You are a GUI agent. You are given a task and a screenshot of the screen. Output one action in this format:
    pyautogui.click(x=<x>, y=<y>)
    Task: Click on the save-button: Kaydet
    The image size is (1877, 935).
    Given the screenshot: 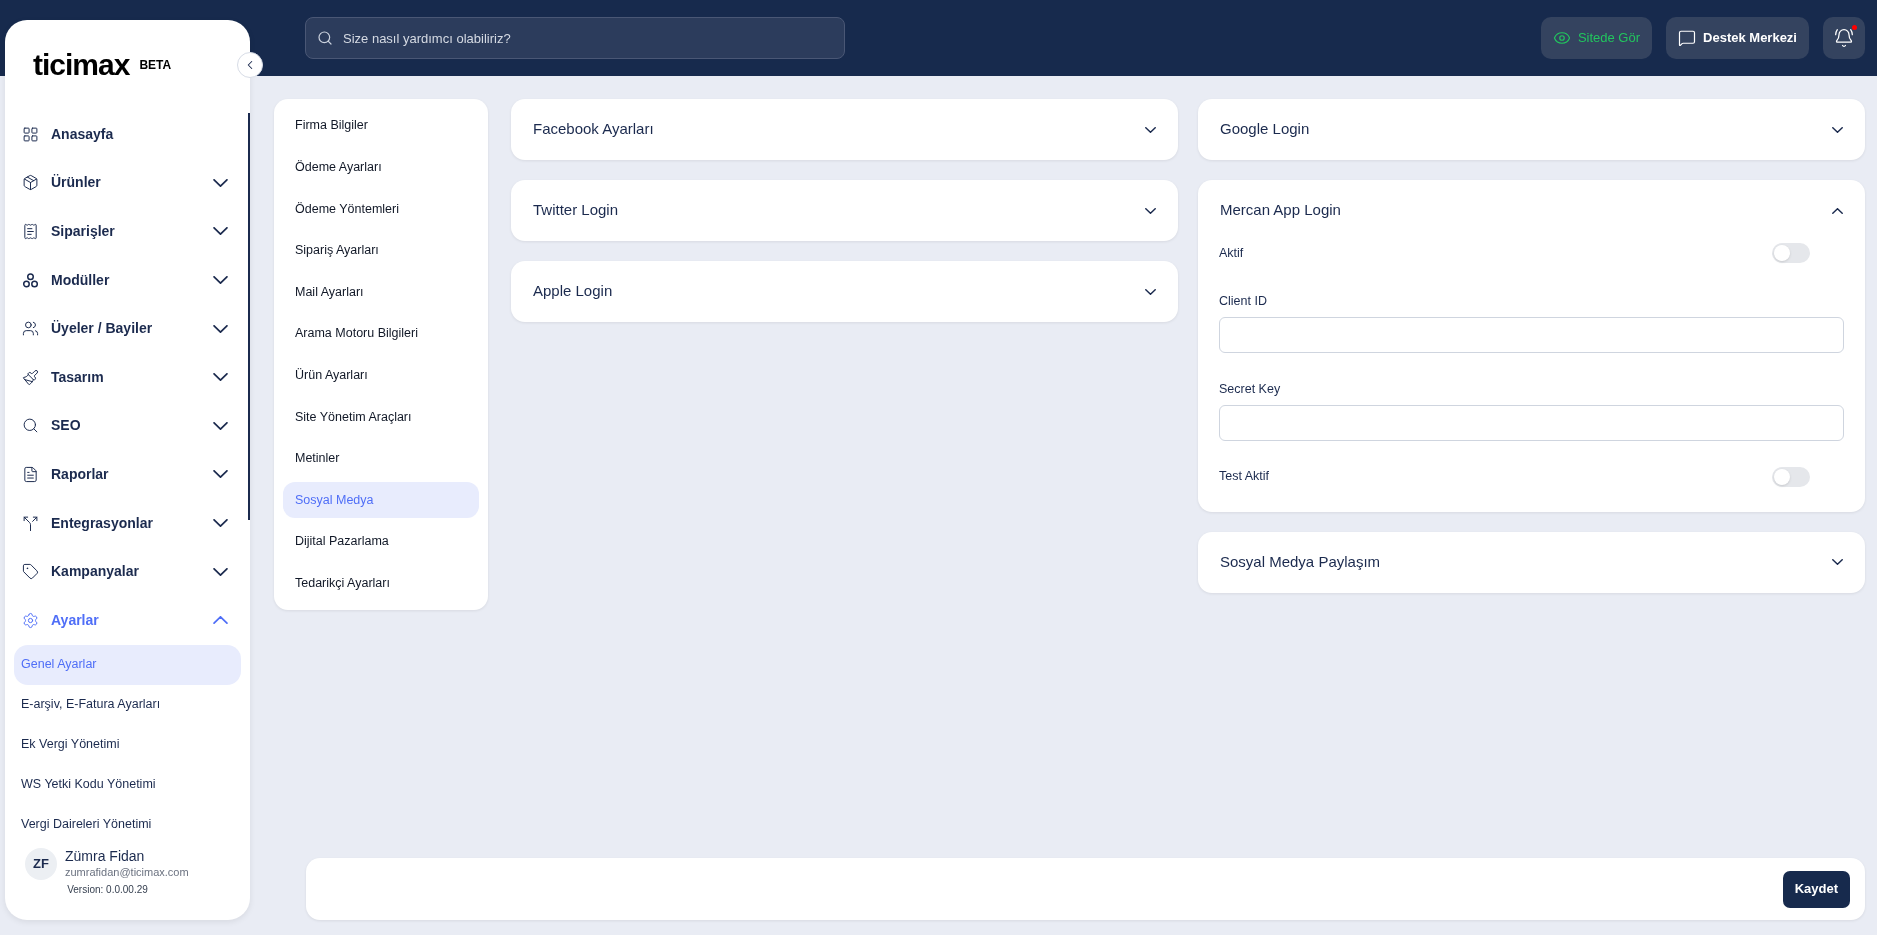 What is the action you would take?
    pyautogui.click(x=1816, y=889)
    